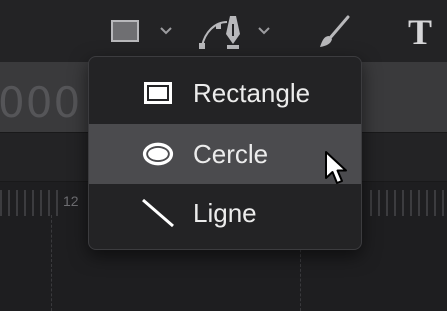 Image resolution: width=447 pixels, height=311 pixels. What do you see at coordinates (32, 203) in the screenshot?
I see `ruler-ticks-left` at bounding box center [32, 203].